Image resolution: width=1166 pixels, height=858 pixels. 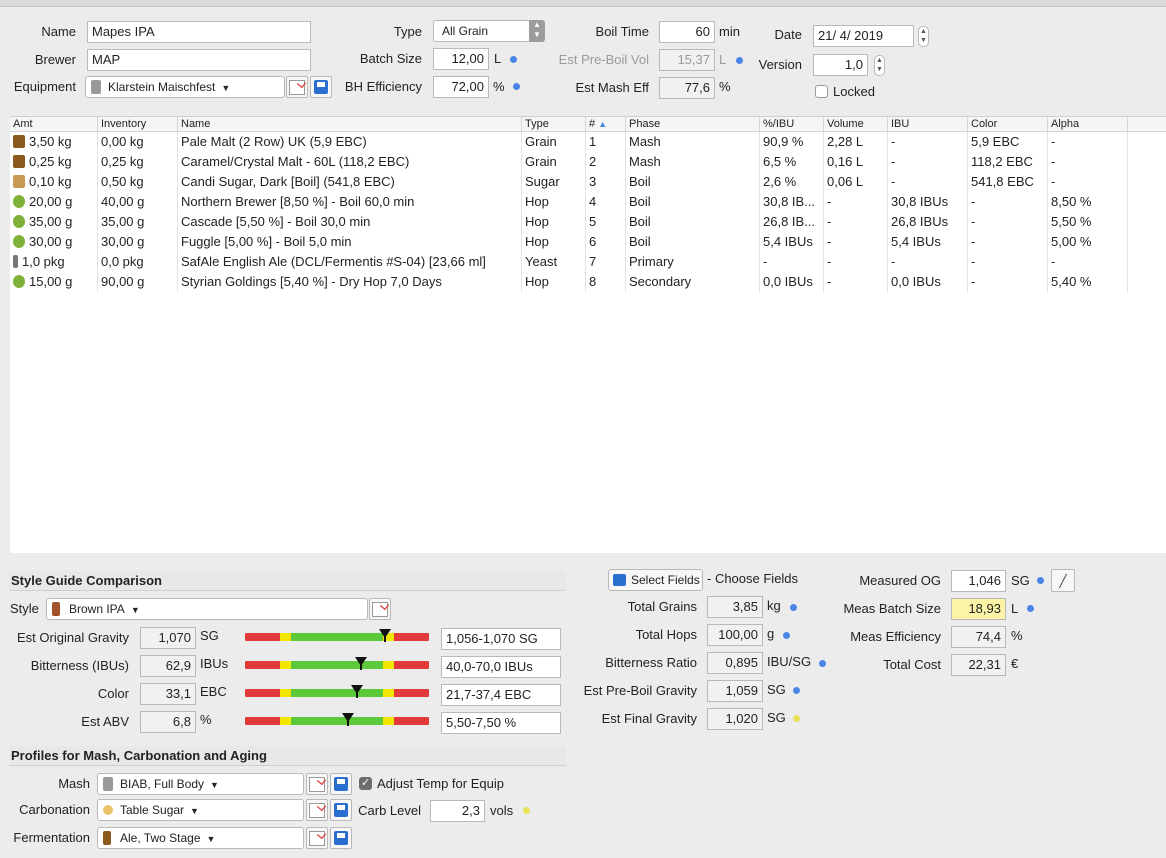 I want to click on sugar-icon, so click(x=19, y=181).